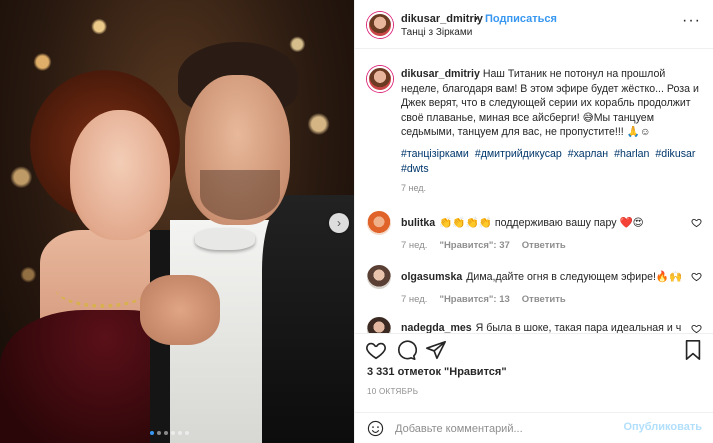 This screenshot has height=443, width=713. Describe the element at coordinates (437, 372) in the screenshot. I see `likes-count: 3 331 отметок "Нравится"` at that location.